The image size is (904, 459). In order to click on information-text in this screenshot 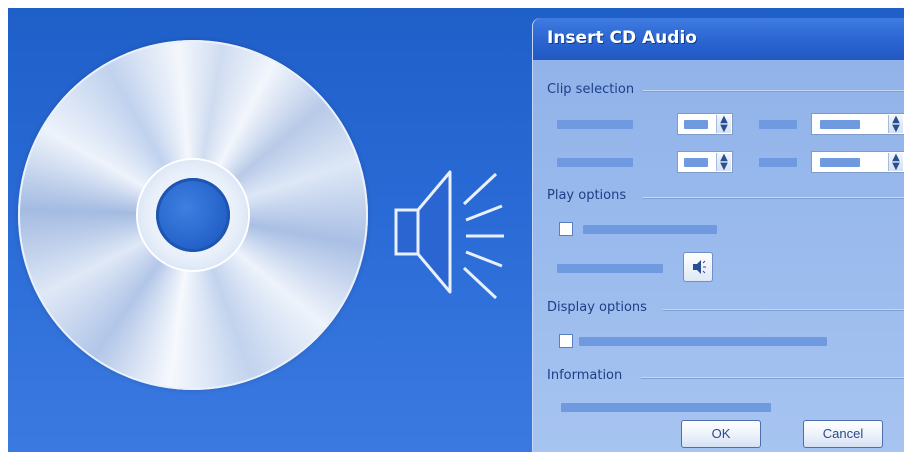, I will do `click(666, 407)`.